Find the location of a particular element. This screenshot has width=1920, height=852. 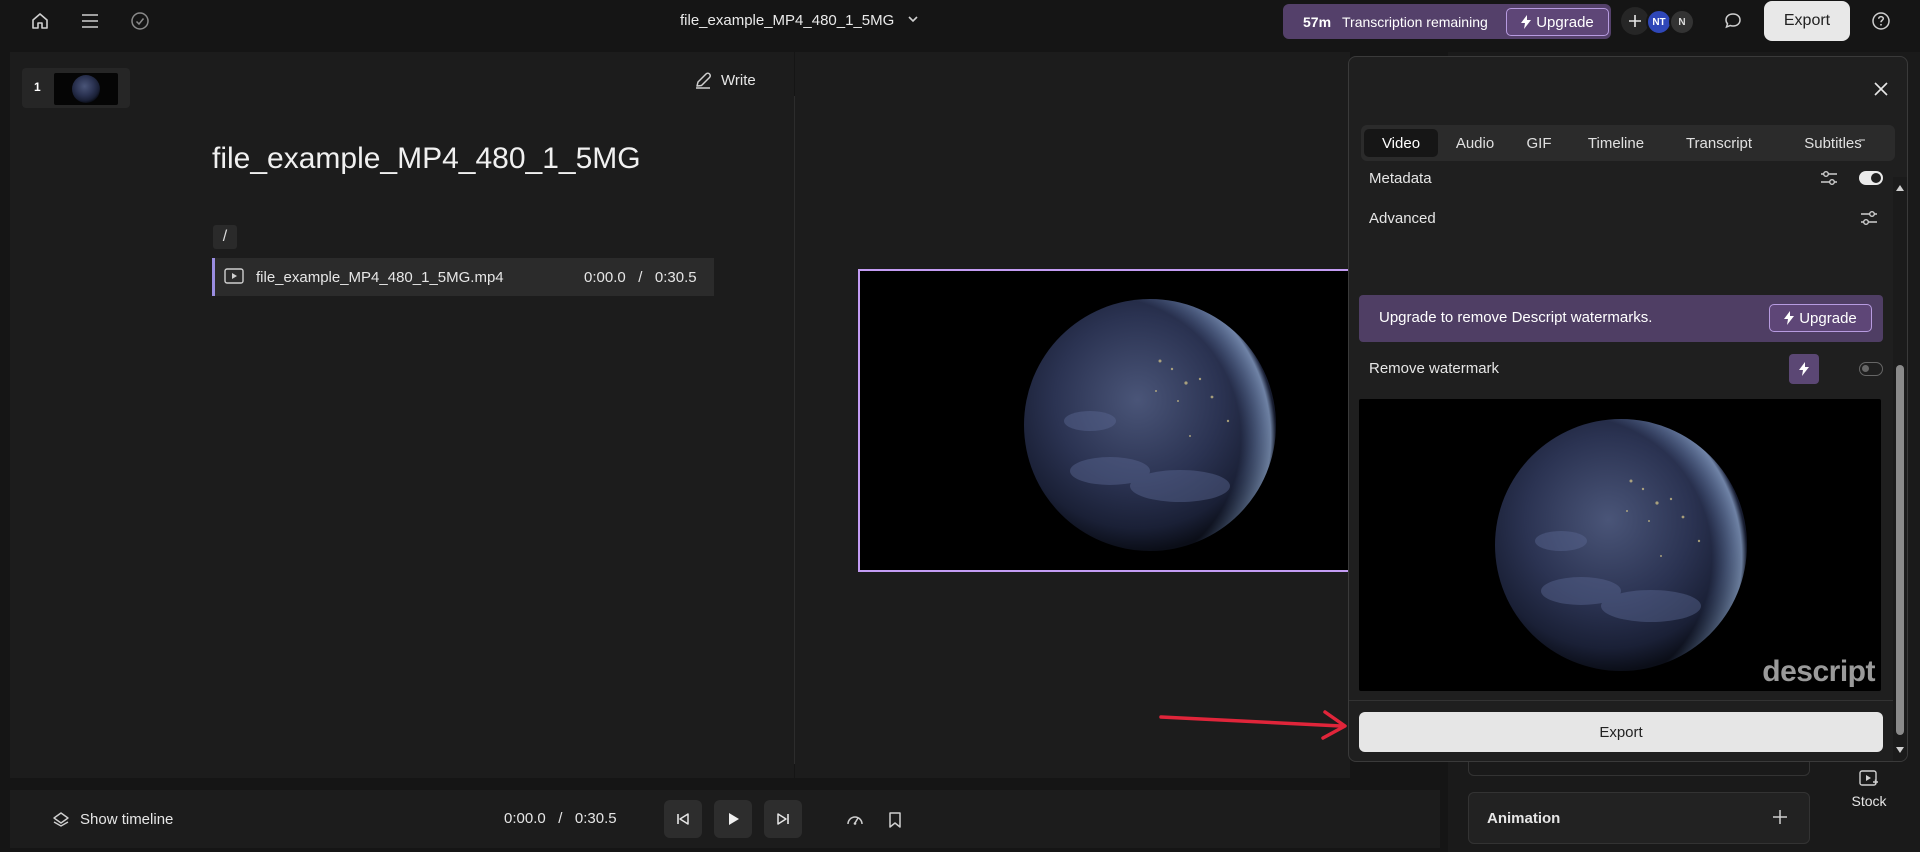

pen-icon is located at coordinates (703, 80).